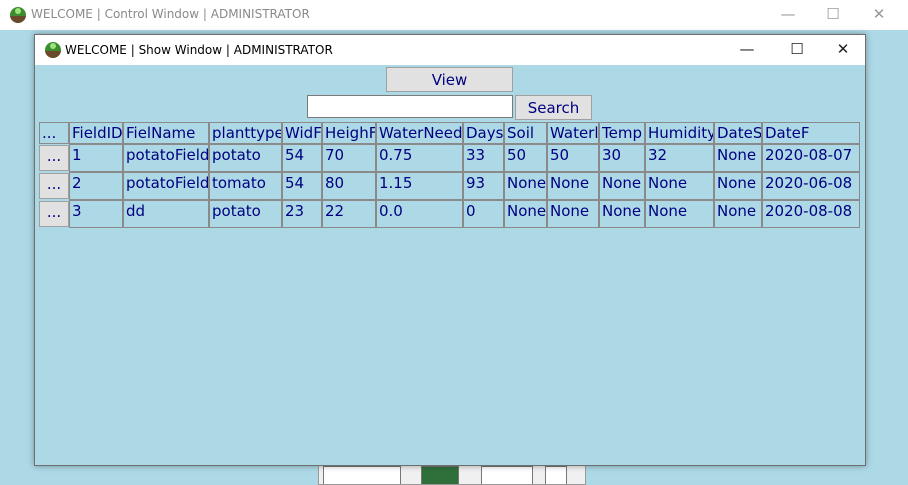 The width and height of the screenshot is (908, 485). I want to click on table-cell: 30, so click(622, 158).